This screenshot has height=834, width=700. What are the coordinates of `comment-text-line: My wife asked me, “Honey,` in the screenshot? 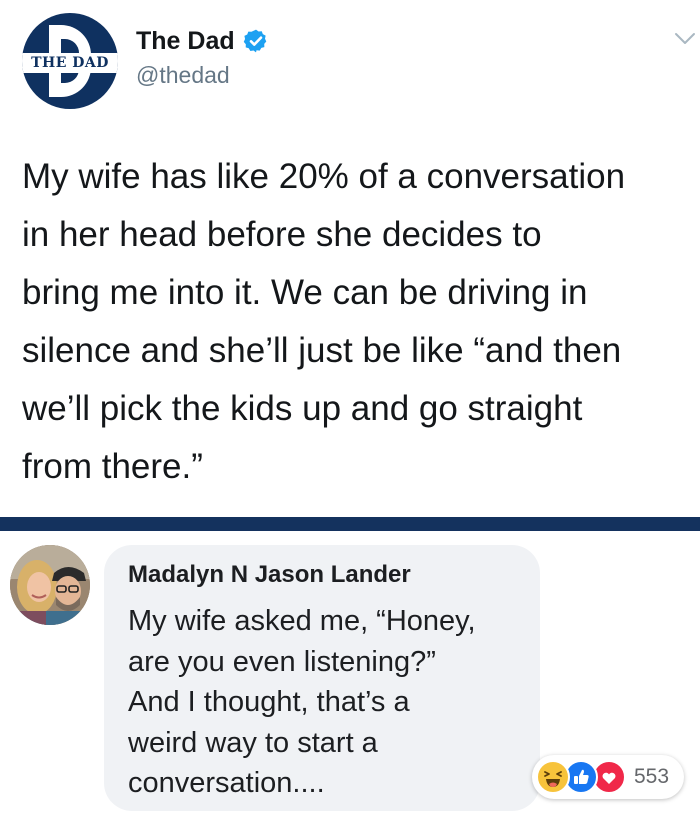 It's located at (302, 621).